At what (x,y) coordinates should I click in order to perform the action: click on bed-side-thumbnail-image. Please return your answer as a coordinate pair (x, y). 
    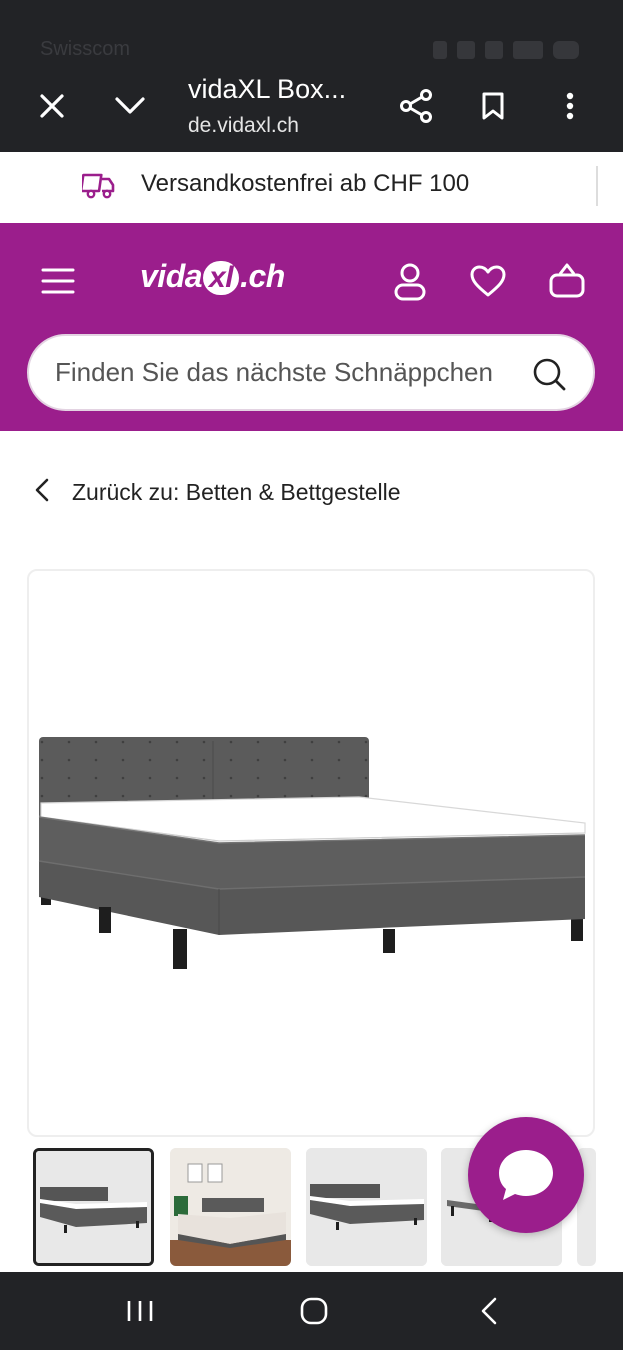
    Looking at the image, I should click on (366, 1207).